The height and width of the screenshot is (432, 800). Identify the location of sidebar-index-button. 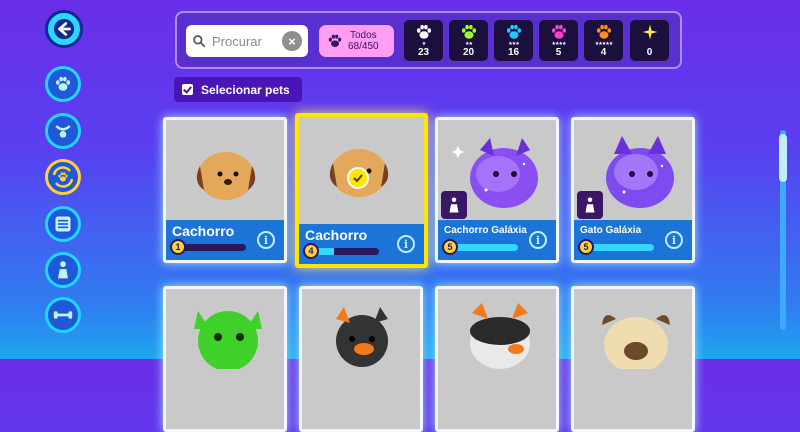
(63, 224).